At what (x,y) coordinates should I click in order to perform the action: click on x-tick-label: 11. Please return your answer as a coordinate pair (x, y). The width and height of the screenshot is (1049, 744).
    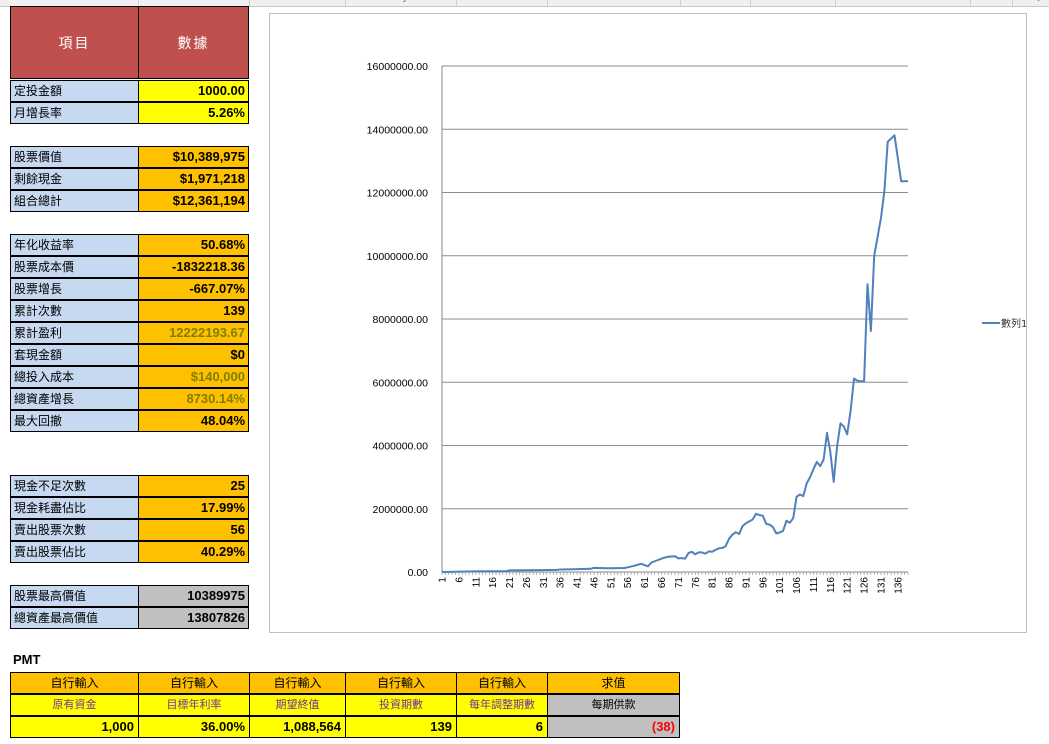
    Looking at the image, I should click on (476, 582).